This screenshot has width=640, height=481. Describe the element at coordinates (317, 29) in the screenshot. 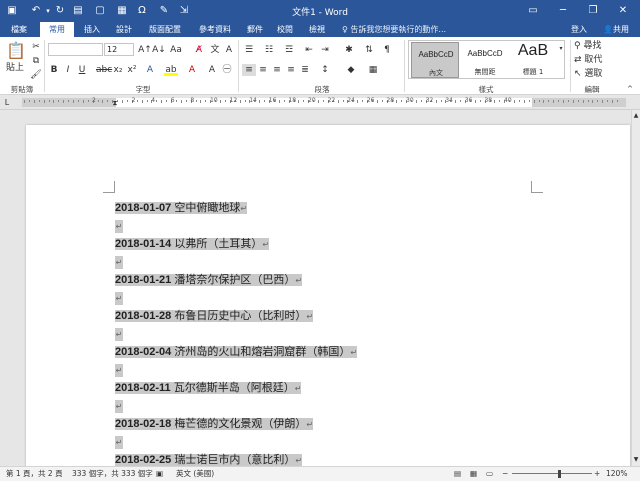

I see `tab-view: 檢視` at that location.